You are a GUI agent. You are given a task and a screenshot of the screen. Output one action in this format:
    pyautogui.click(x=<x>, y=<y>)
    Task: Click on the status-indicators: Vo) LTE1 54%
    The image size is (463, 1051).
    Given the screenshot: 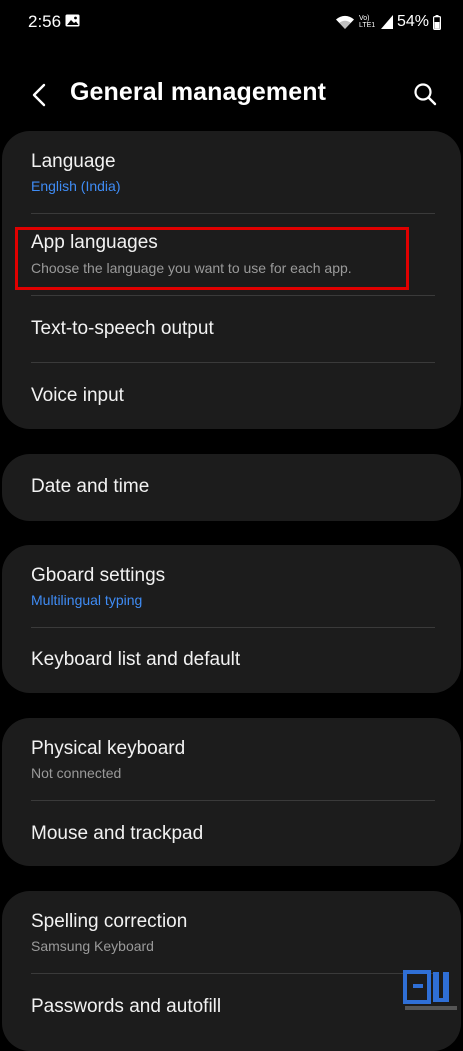 What is the action you would take?
    pyautogui.click(x=388, y=22)
    